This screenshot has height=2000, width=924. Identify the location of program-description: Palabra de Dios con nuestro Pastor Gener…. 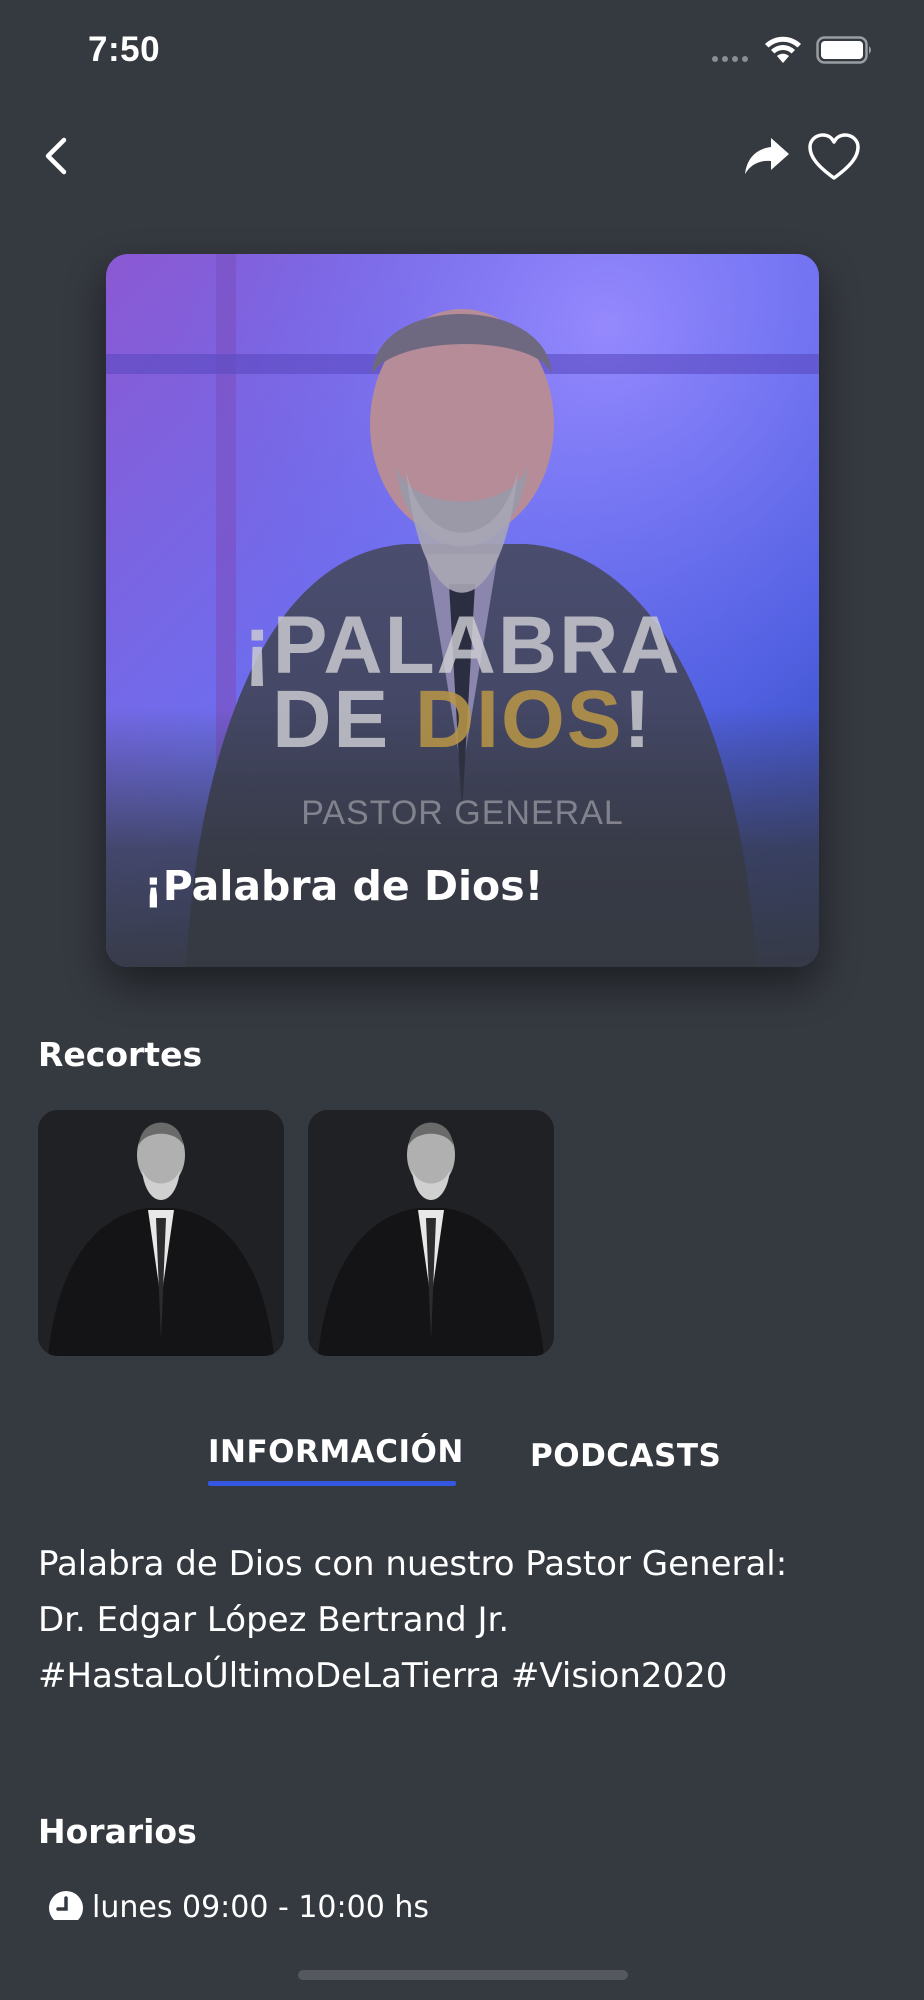
(468, 1620).